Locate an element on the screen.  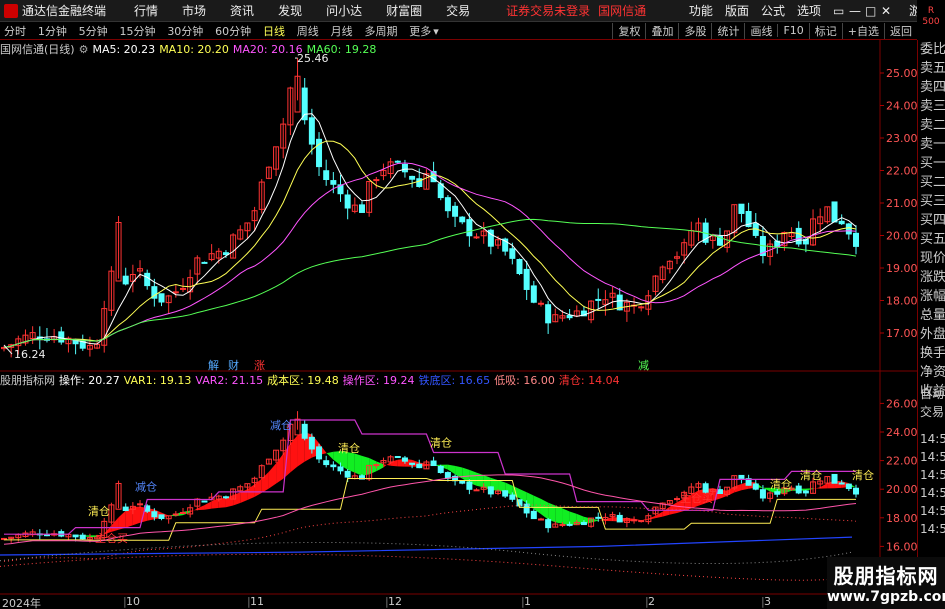
side-item-11: 现价 is located at coordinates (931, 258).